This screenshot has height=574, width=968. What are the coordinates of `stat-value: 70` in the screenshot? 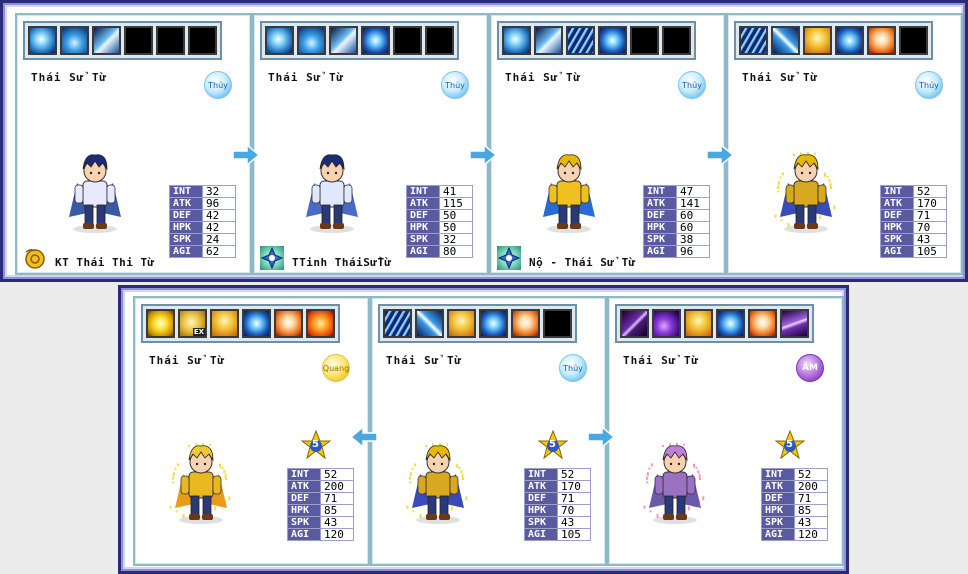 It's located at (574, 510).